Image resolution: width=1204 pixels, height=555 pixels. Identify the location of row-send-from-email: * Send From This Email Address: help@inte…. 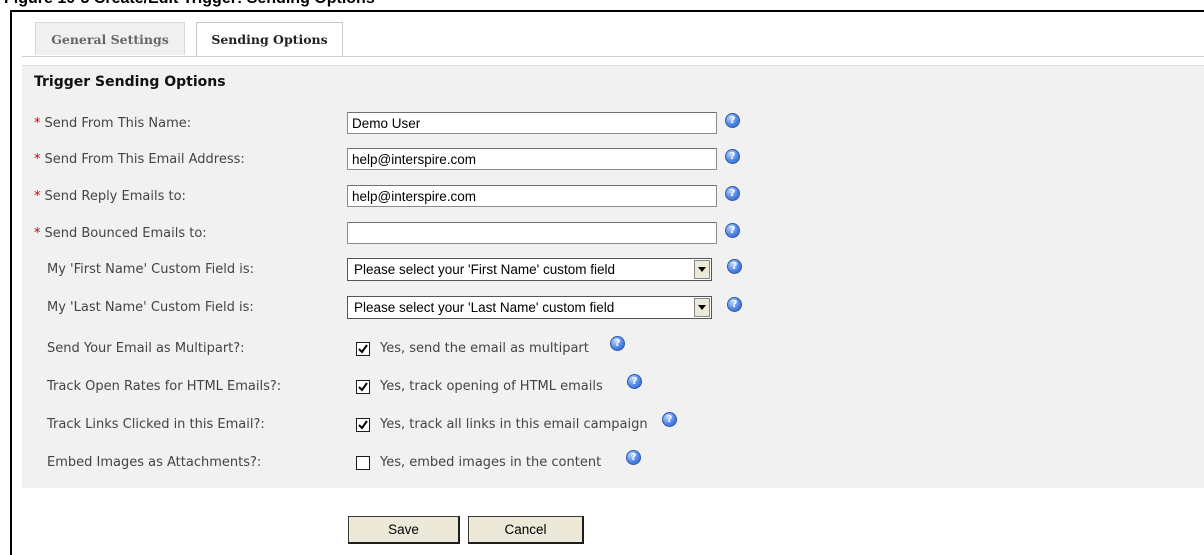
(613, 160).